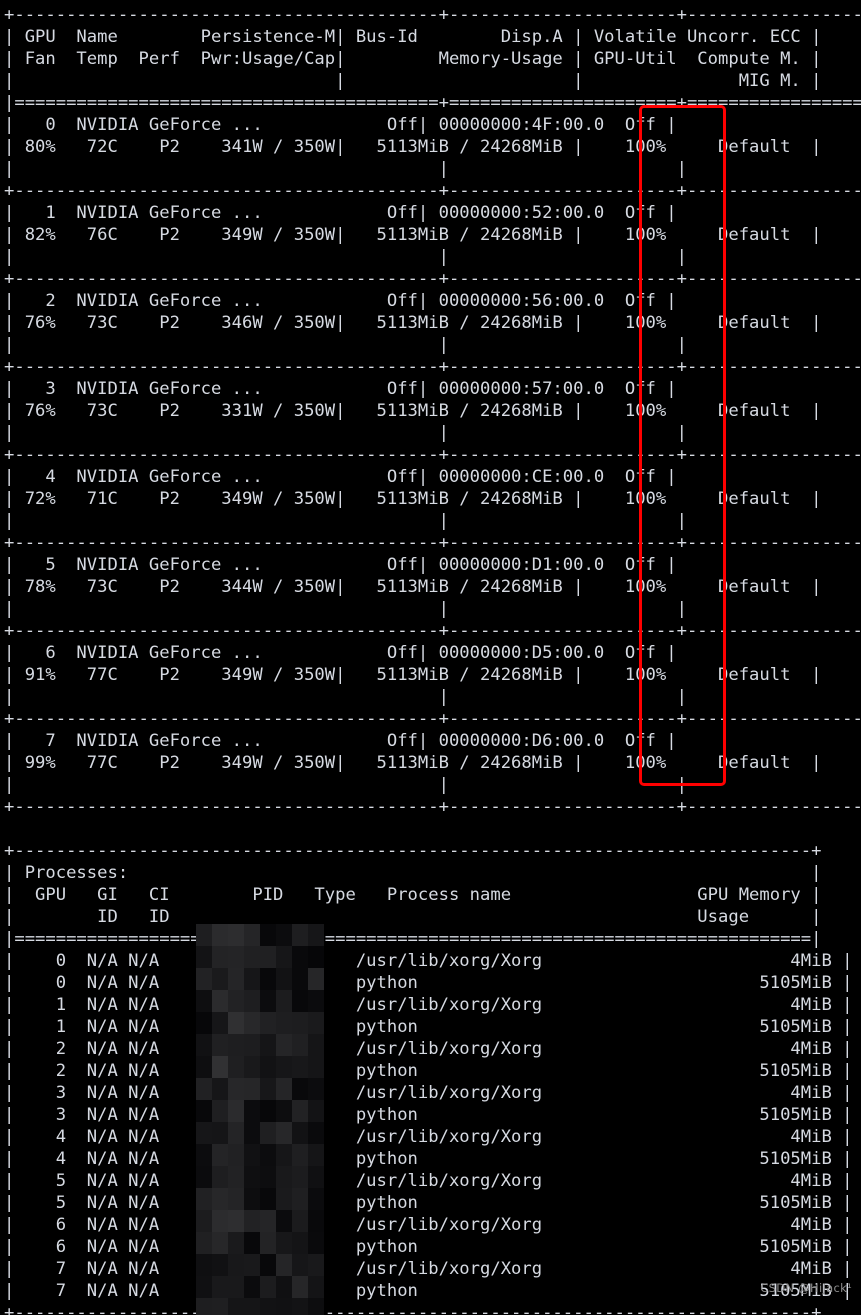 The image size is (861, 1315). Describe the element at coordinates (428, 1137) in the screenshot. I see `terminal-line: | 4 N/A N/A G /usr/lib/xorg/Xorg 4MiB |` at that location.